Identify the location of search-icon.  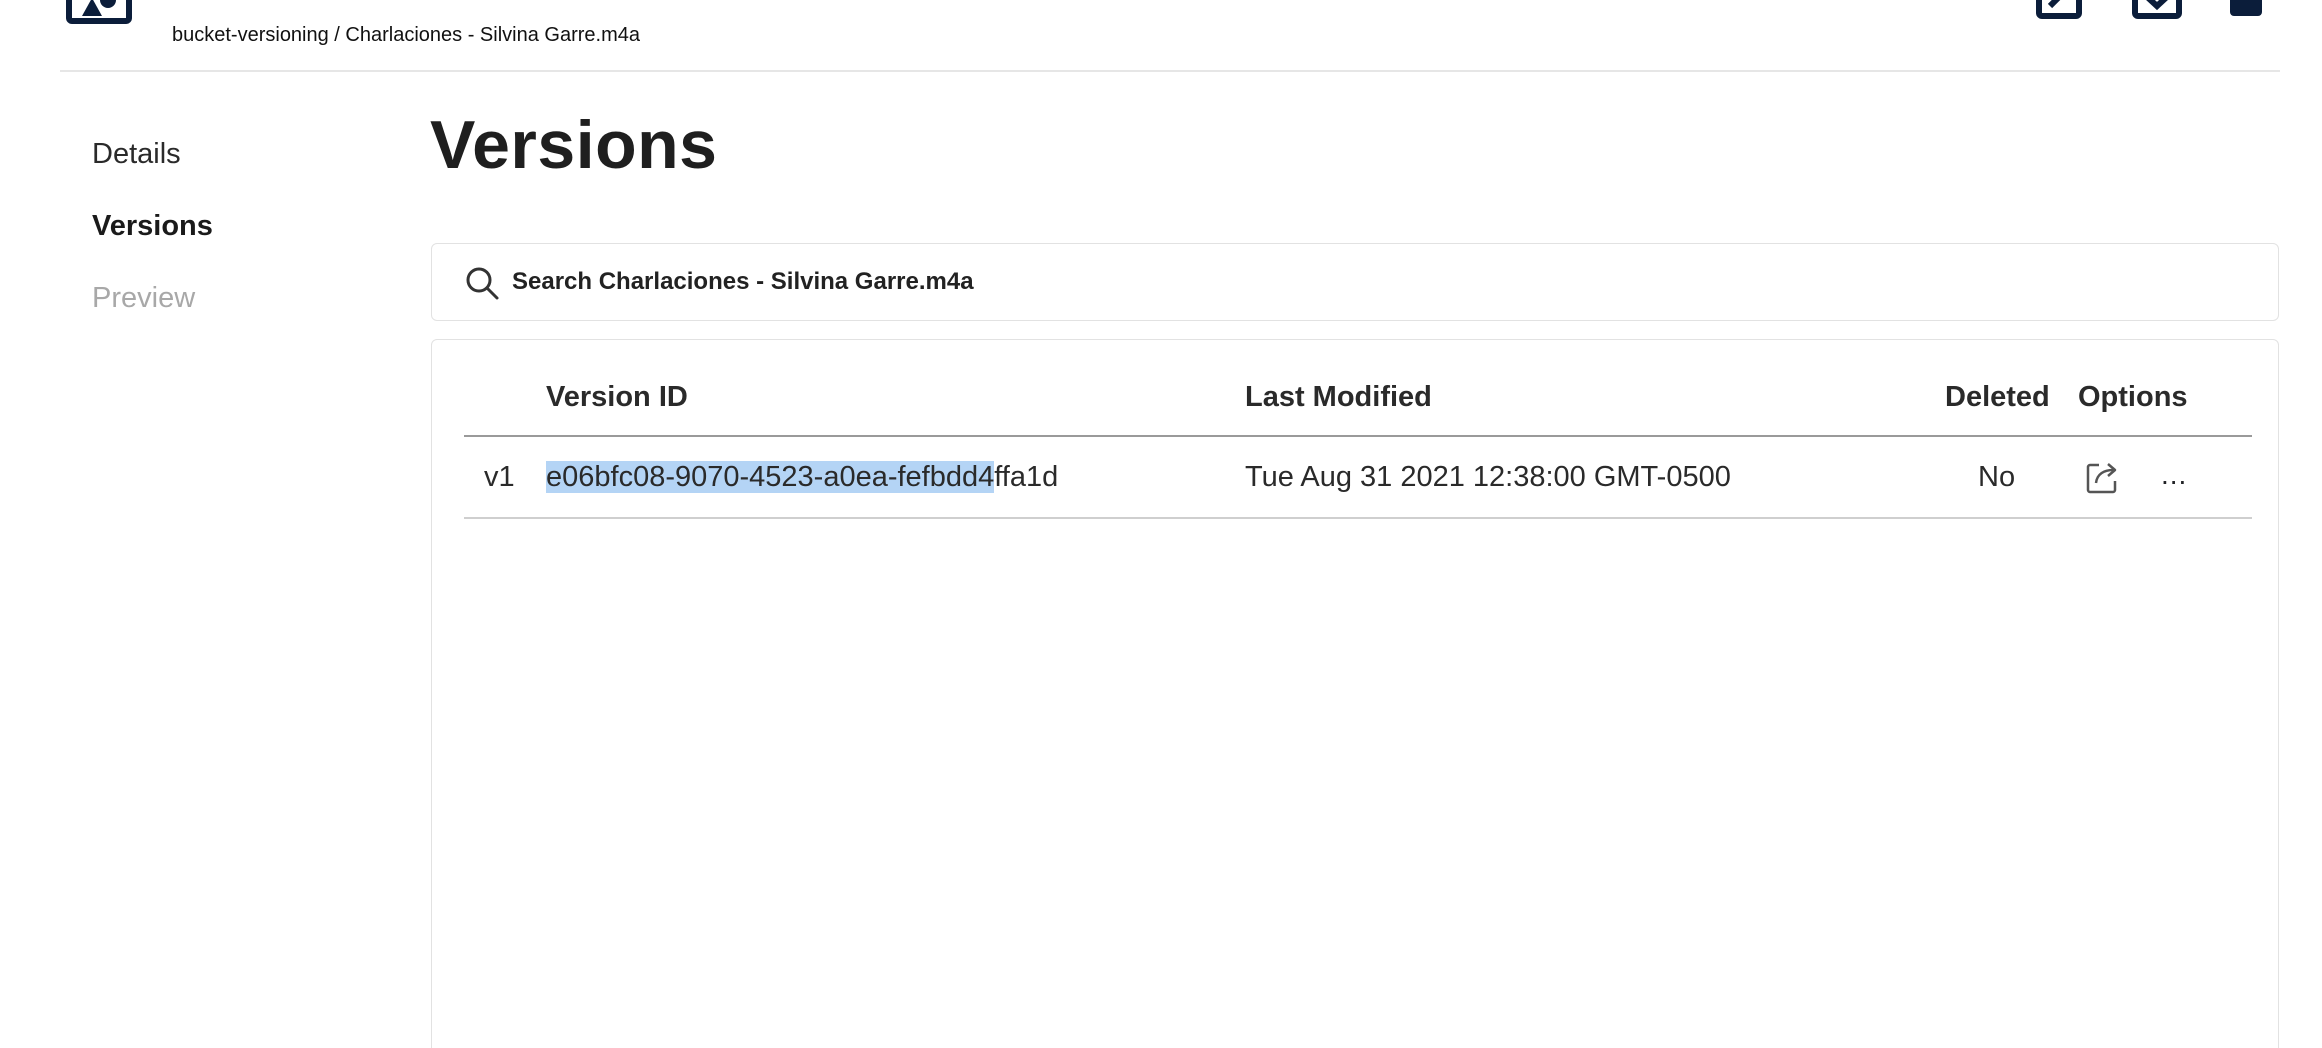
(482, 285).